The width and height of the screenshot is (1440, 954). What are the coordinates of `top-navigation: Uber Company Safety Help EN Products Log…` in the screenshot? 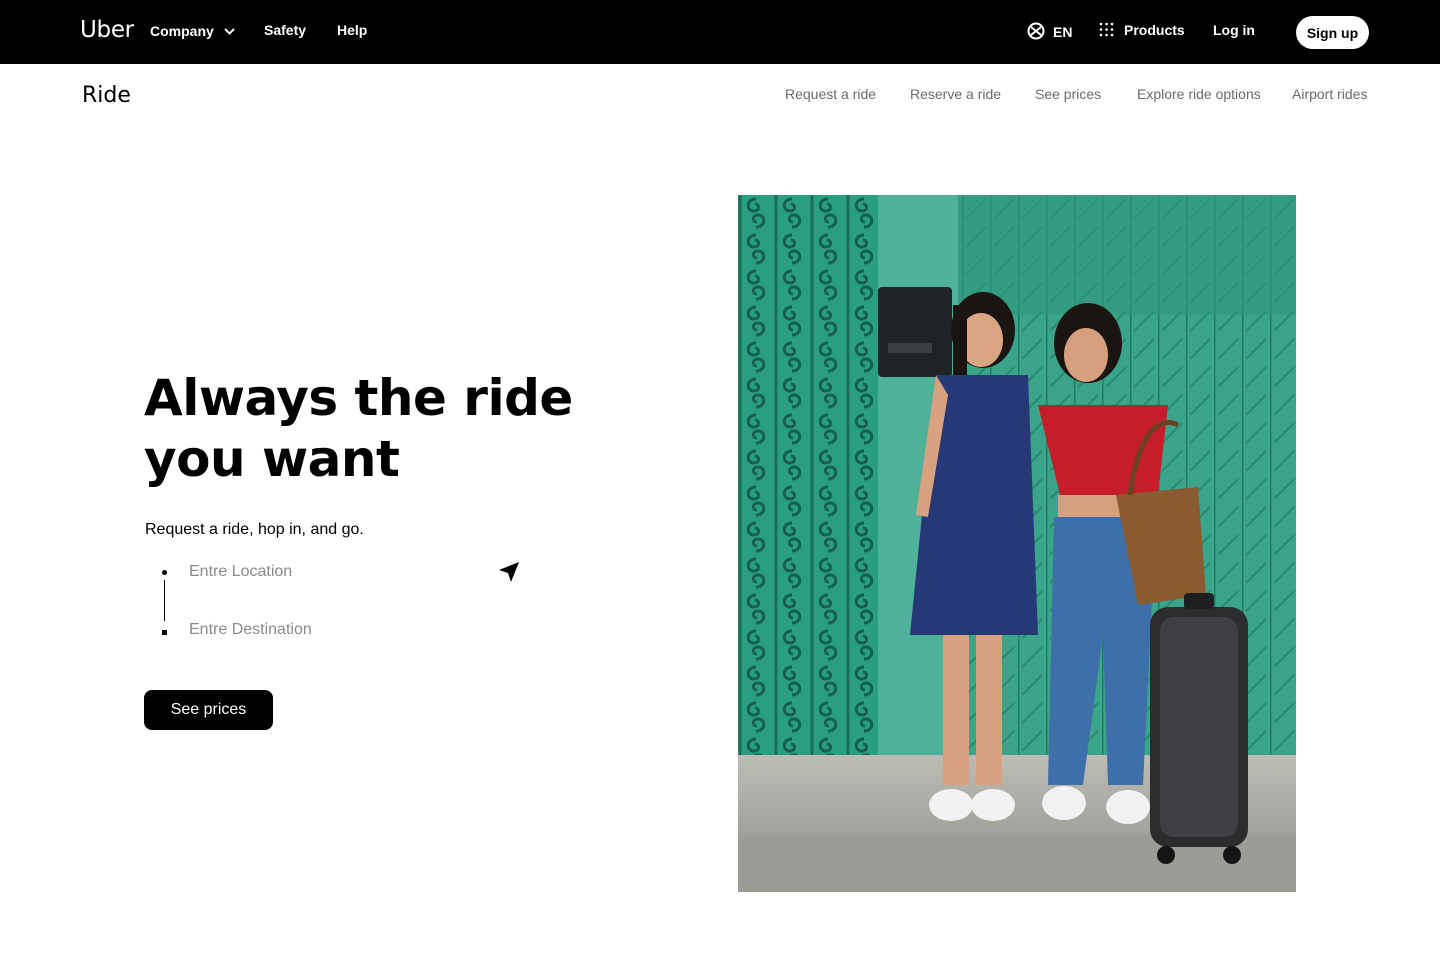 It's located at (720, 32).